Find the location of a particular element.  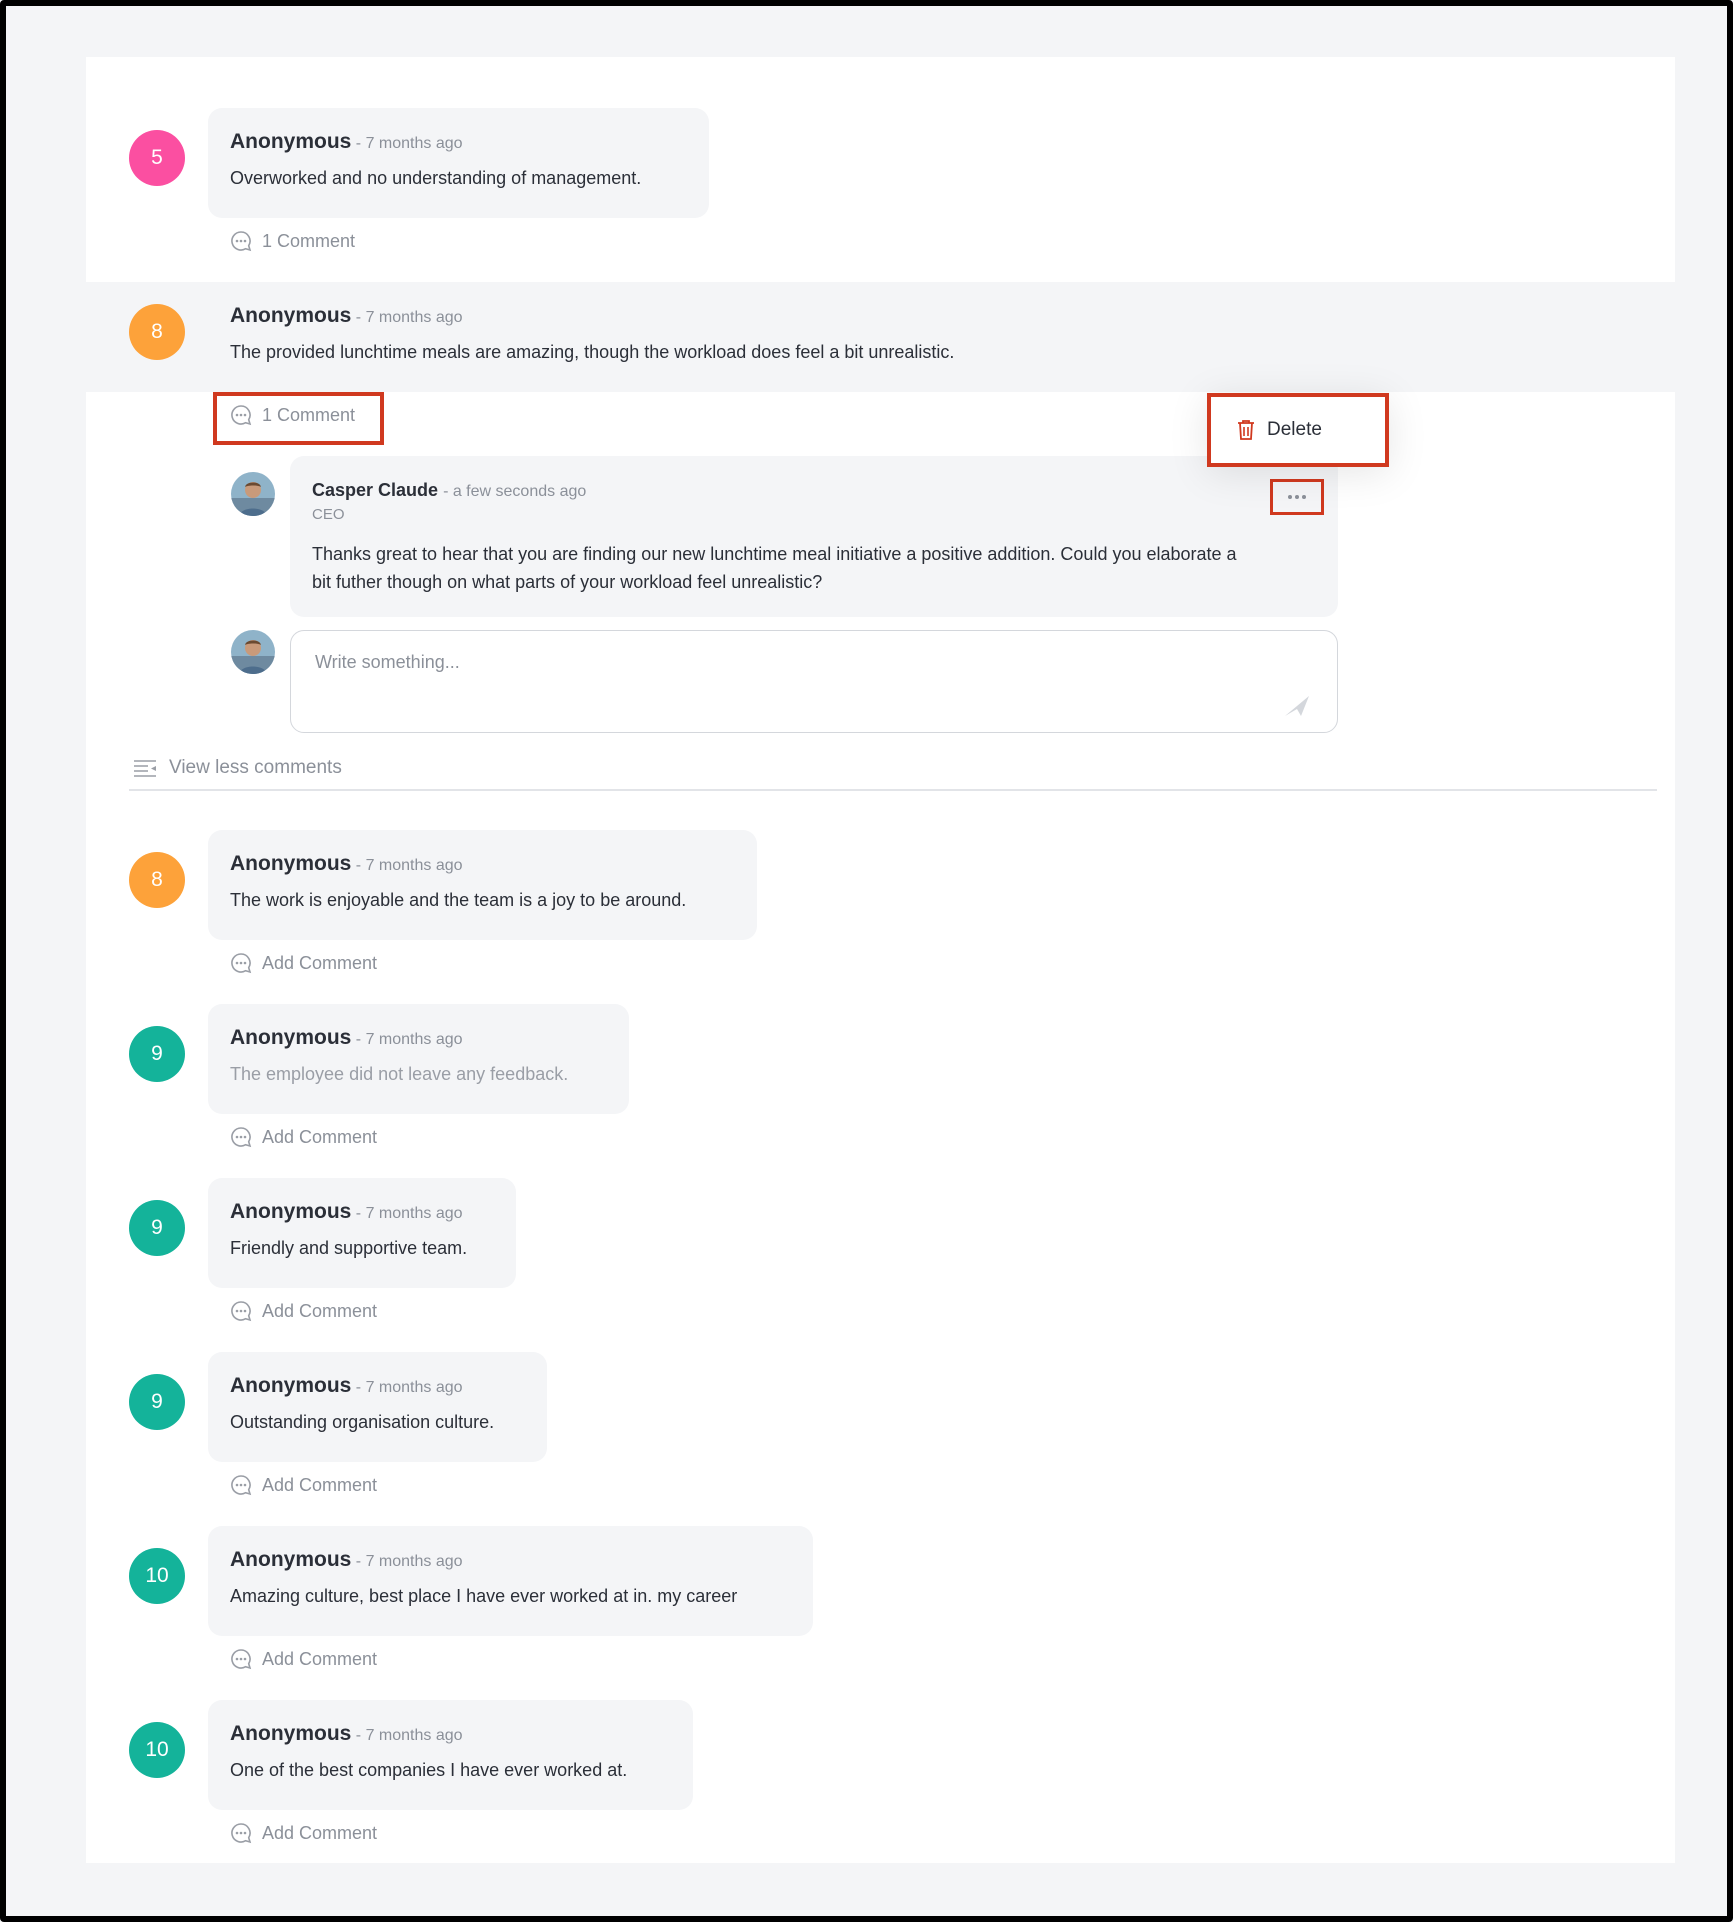

view-less-icon is located at coordinates (145, 768).